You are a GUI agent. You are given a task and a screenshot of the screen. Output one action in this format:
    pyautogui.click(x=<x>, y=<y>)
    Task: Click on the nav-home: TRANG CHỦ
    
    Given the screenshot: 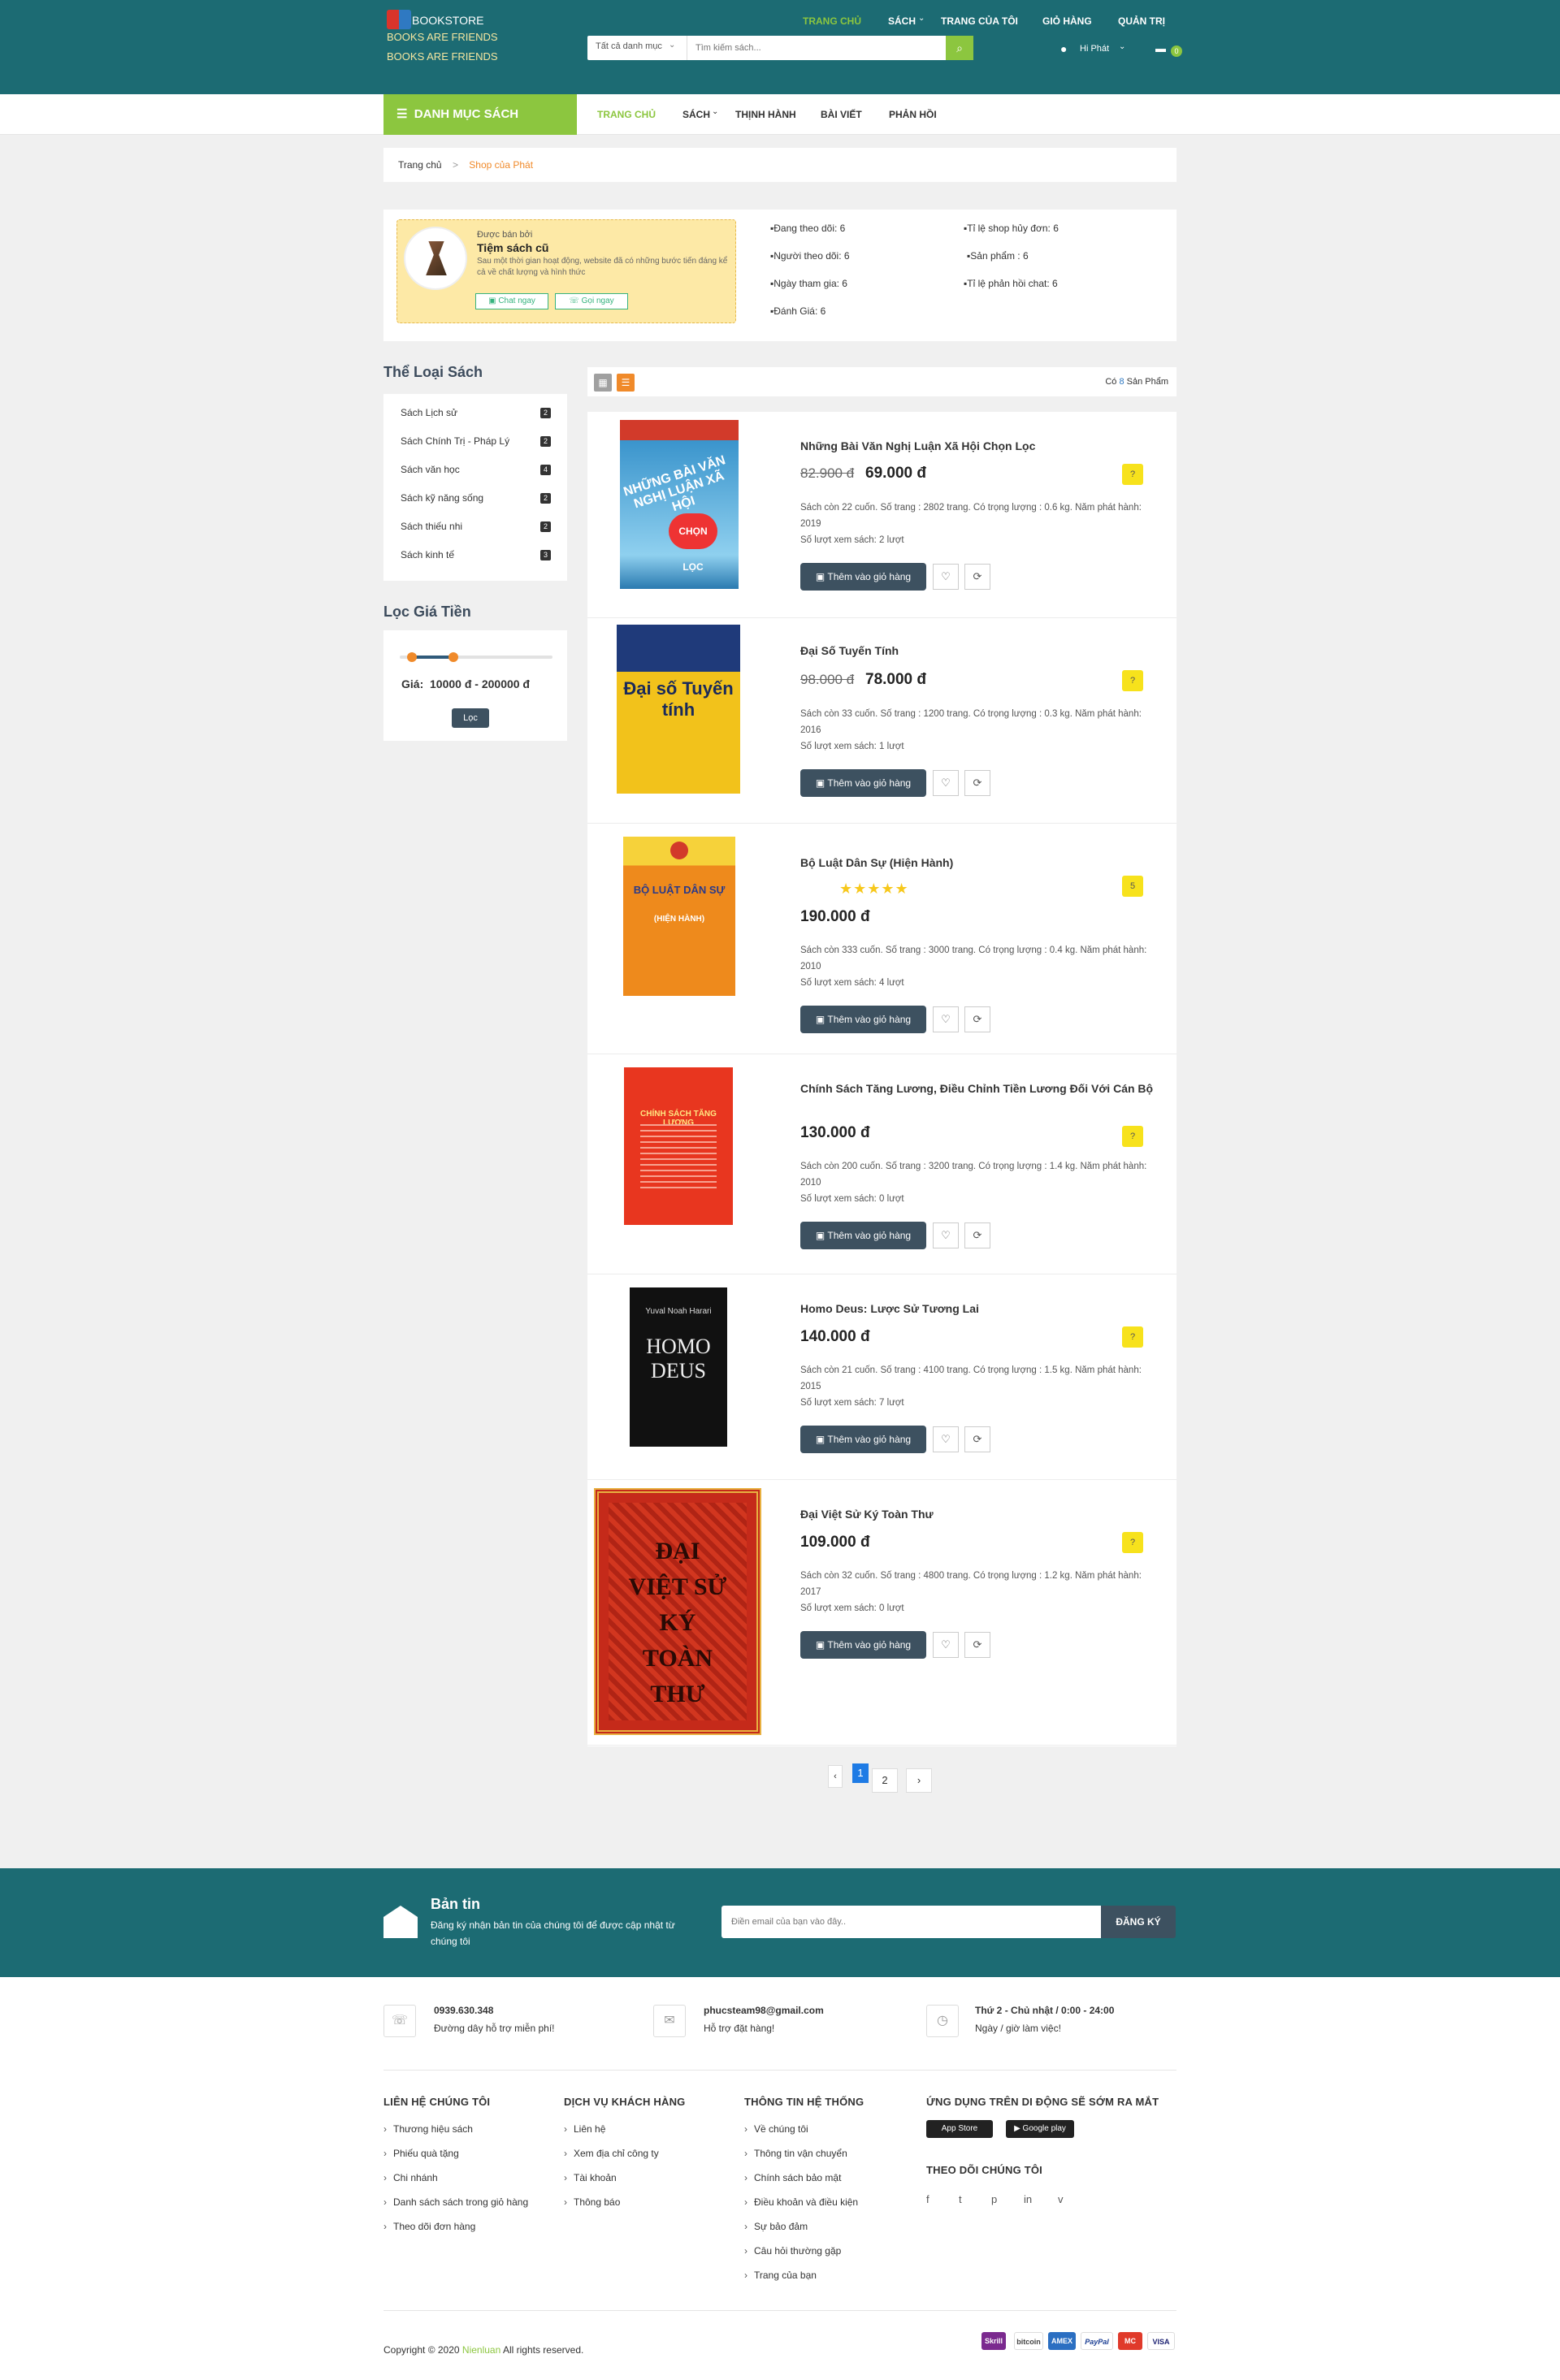 What is the action you would take?
    pyautogui.click(x=832, y=21)
    